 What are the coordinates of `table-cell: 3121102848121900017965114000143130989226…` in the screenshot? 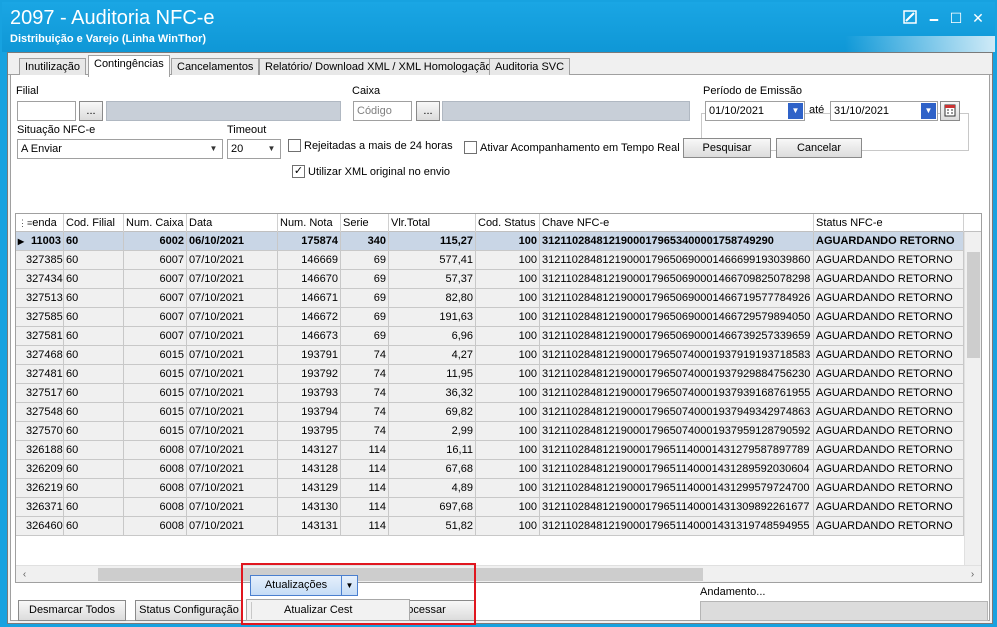 It's located at (677, 507).